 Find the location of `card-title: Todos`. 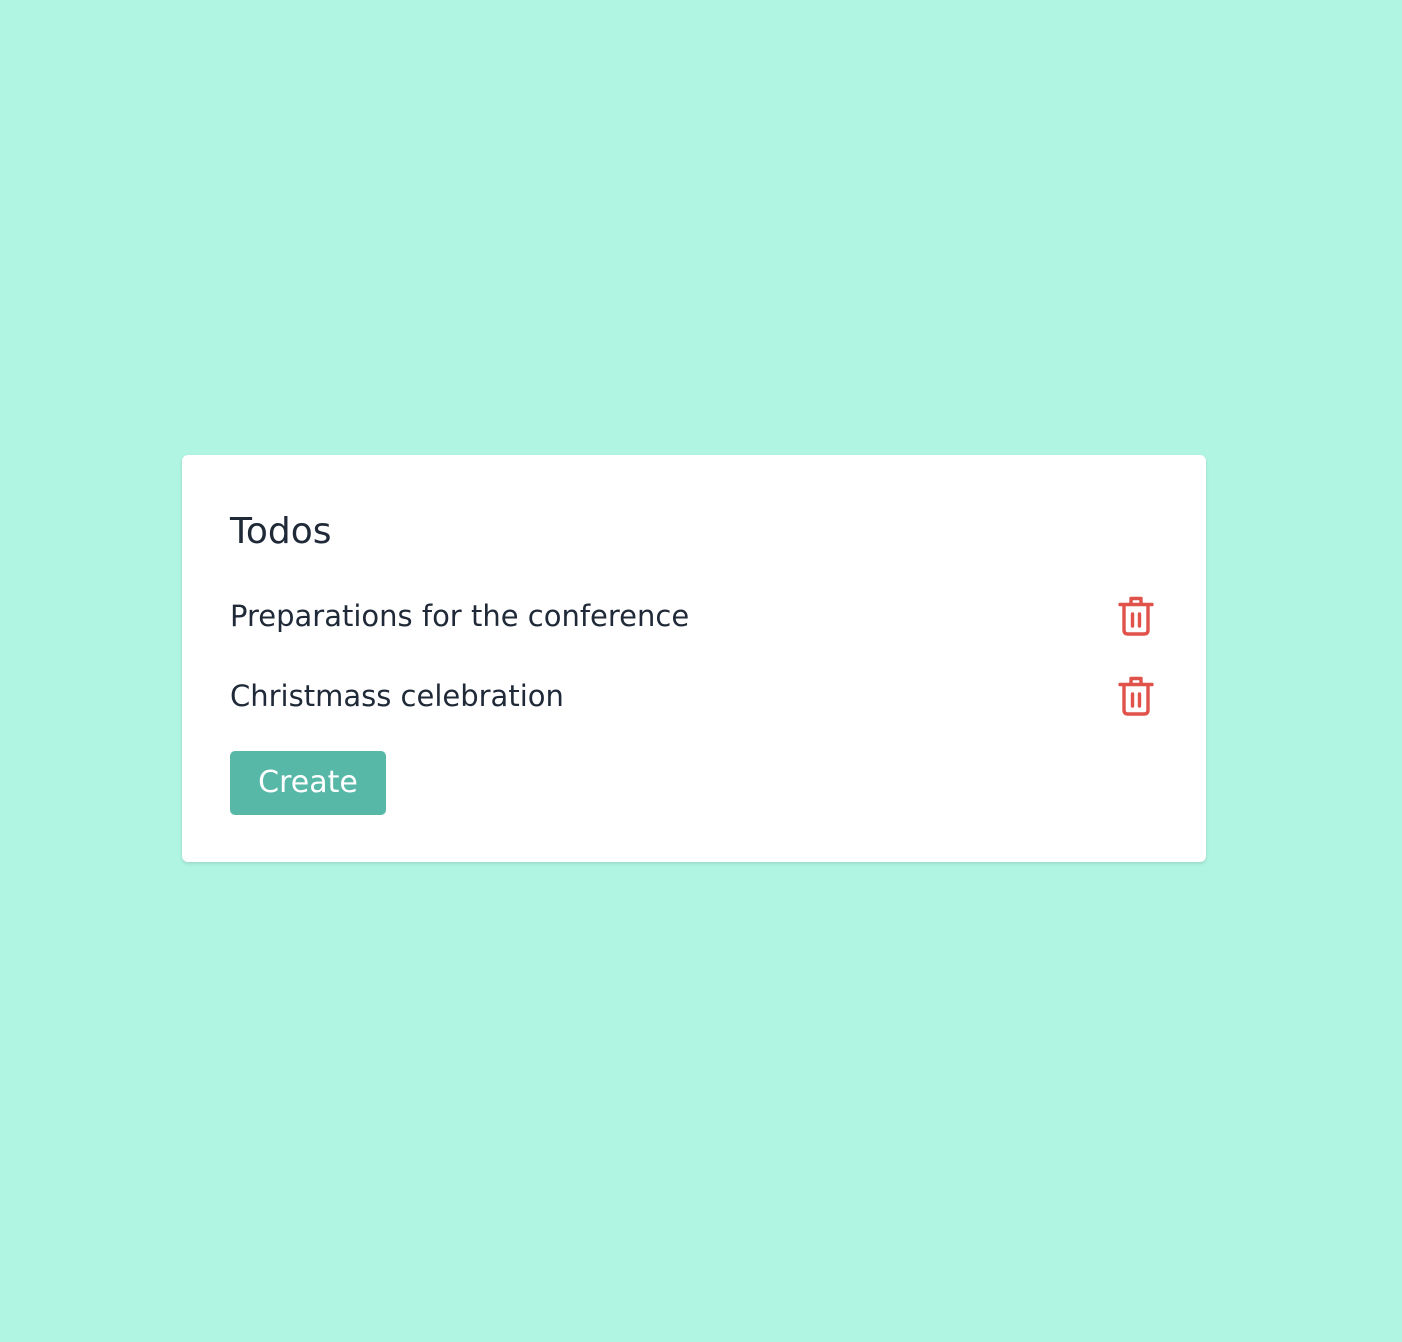

card-title: Todos is located at coordinates (281, 531).